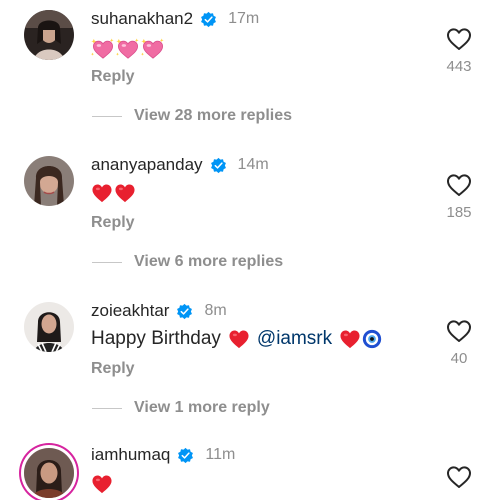 This screenshot has height=500, width=500. I want to click on comment-header: suhanakhan2 17m, so click(175, 19).